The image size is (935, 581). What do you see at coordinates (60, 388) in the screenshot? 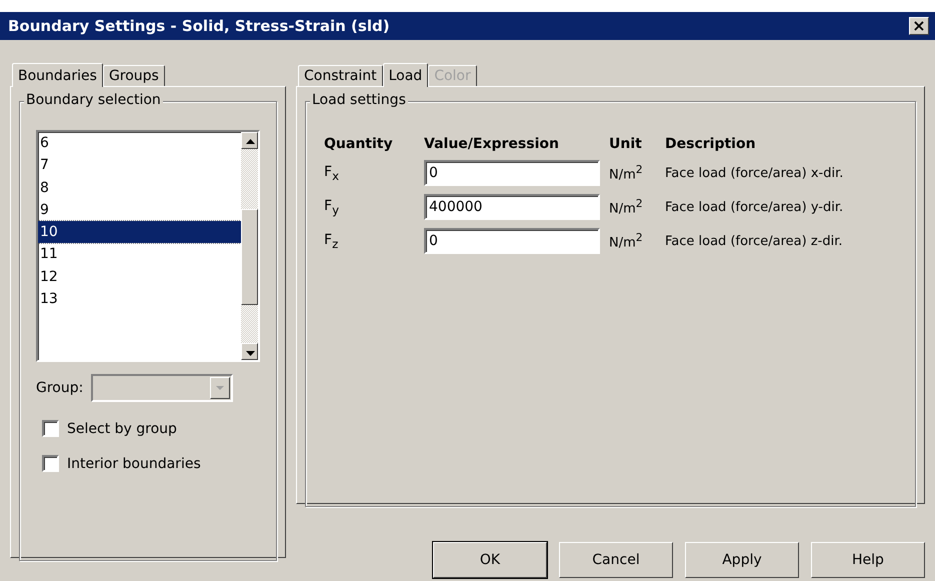
I see `group-label: Group:` at bounding box center [60, 388].